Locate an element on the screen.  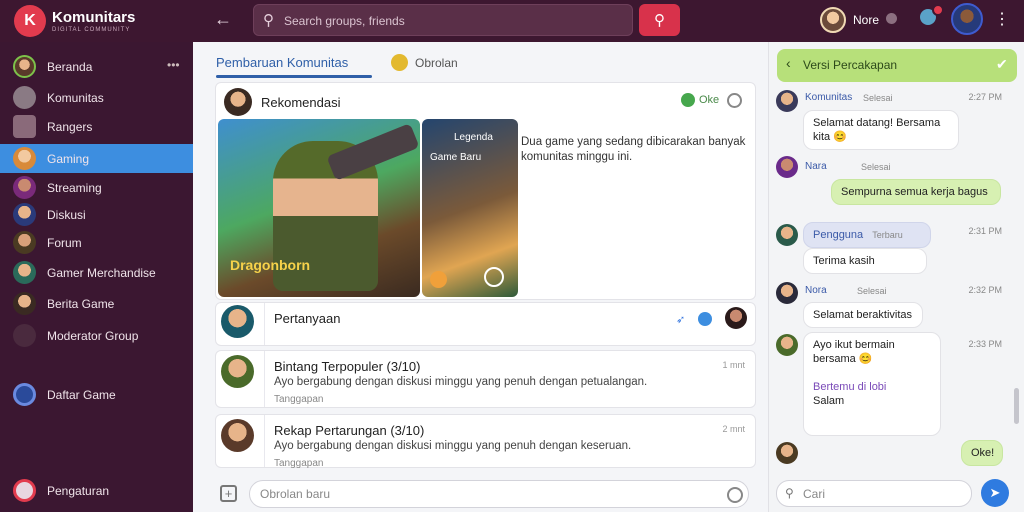
sidebar-item-moderator: Moderator Group is located at coordinates (96, 335).